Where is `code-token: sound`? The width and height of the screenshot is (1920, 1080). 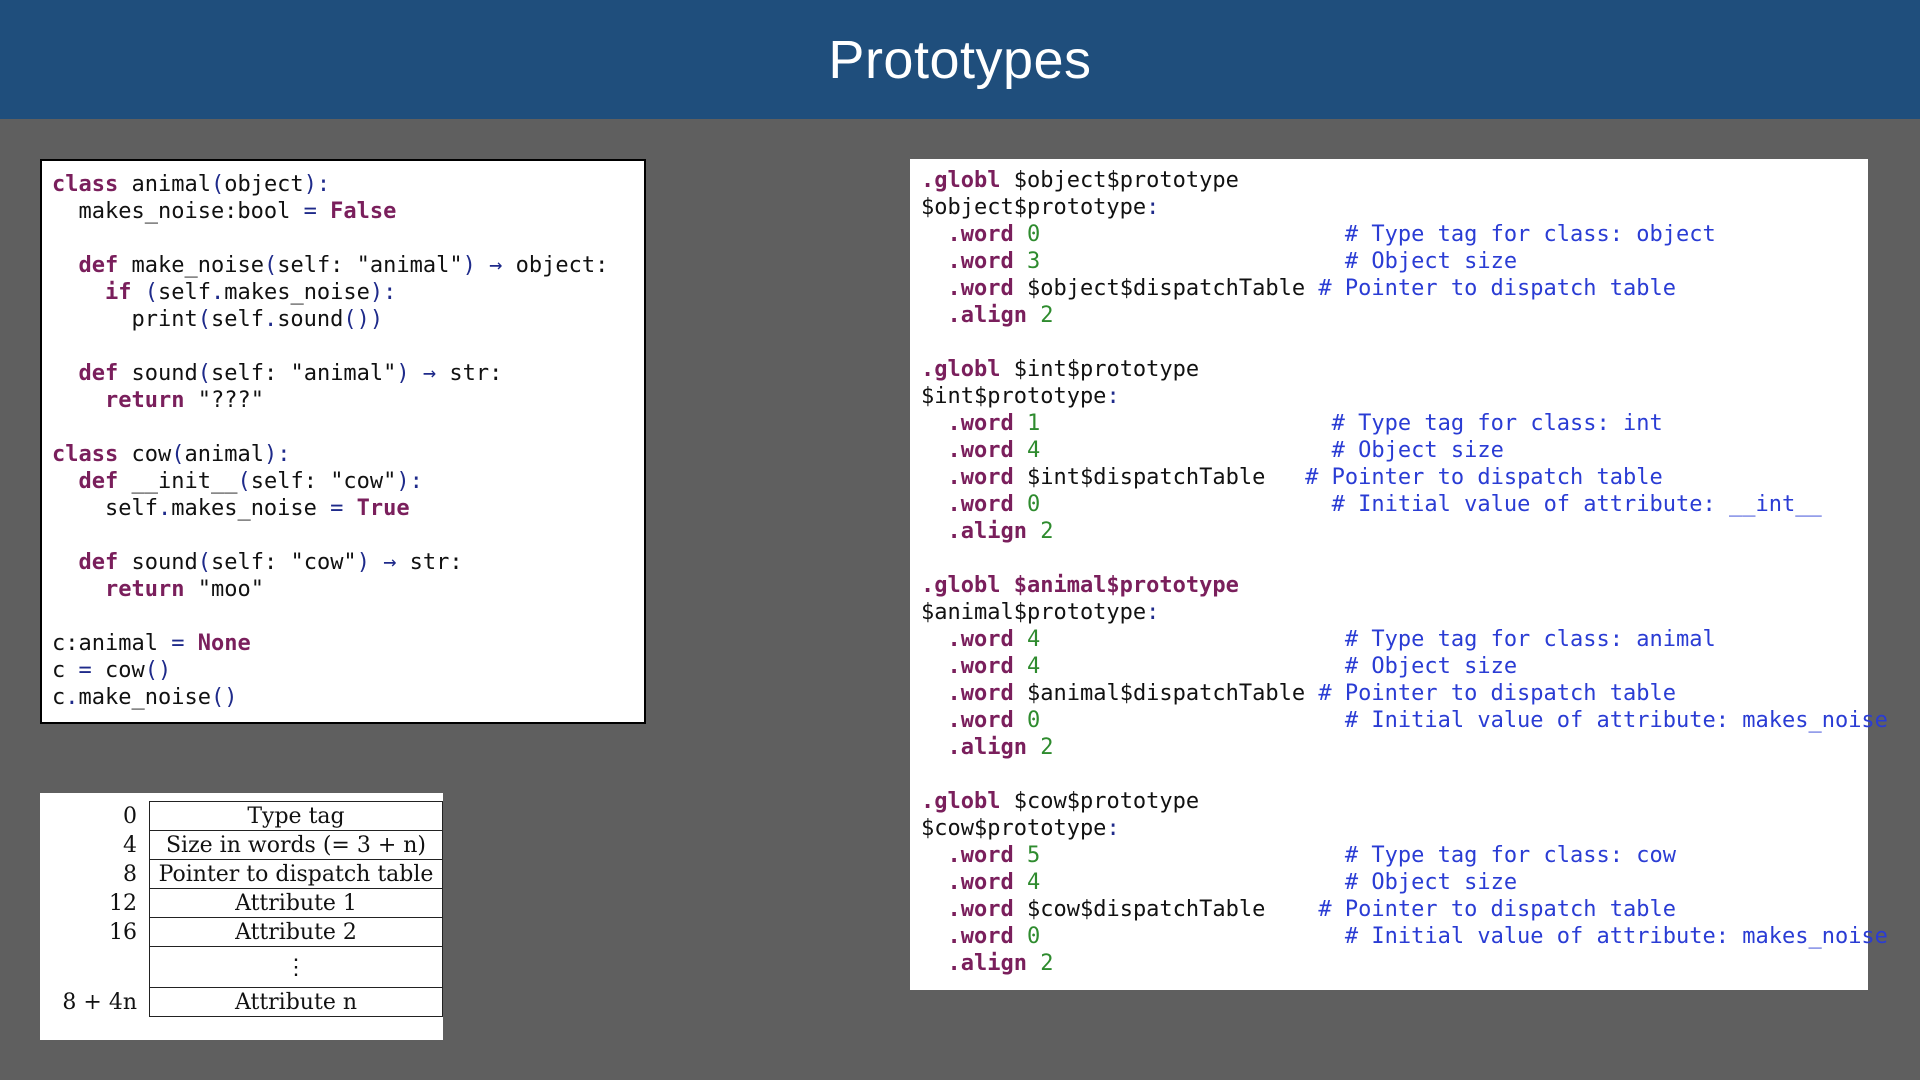 code-token: sound is located at coordinates (158, 373).